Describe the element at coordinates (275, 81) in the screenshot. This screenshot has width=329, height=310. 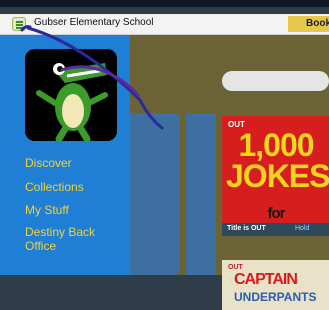
I see `search-input` at that location.